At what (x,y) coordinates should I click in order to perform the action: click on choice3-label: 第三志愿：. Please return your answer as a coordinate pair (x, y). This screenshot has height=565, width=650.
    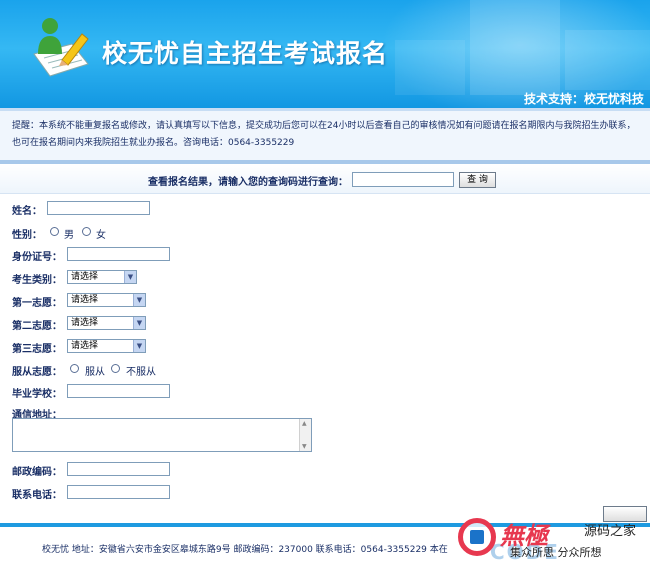
    Looking at the image, I should click on (37, 349).